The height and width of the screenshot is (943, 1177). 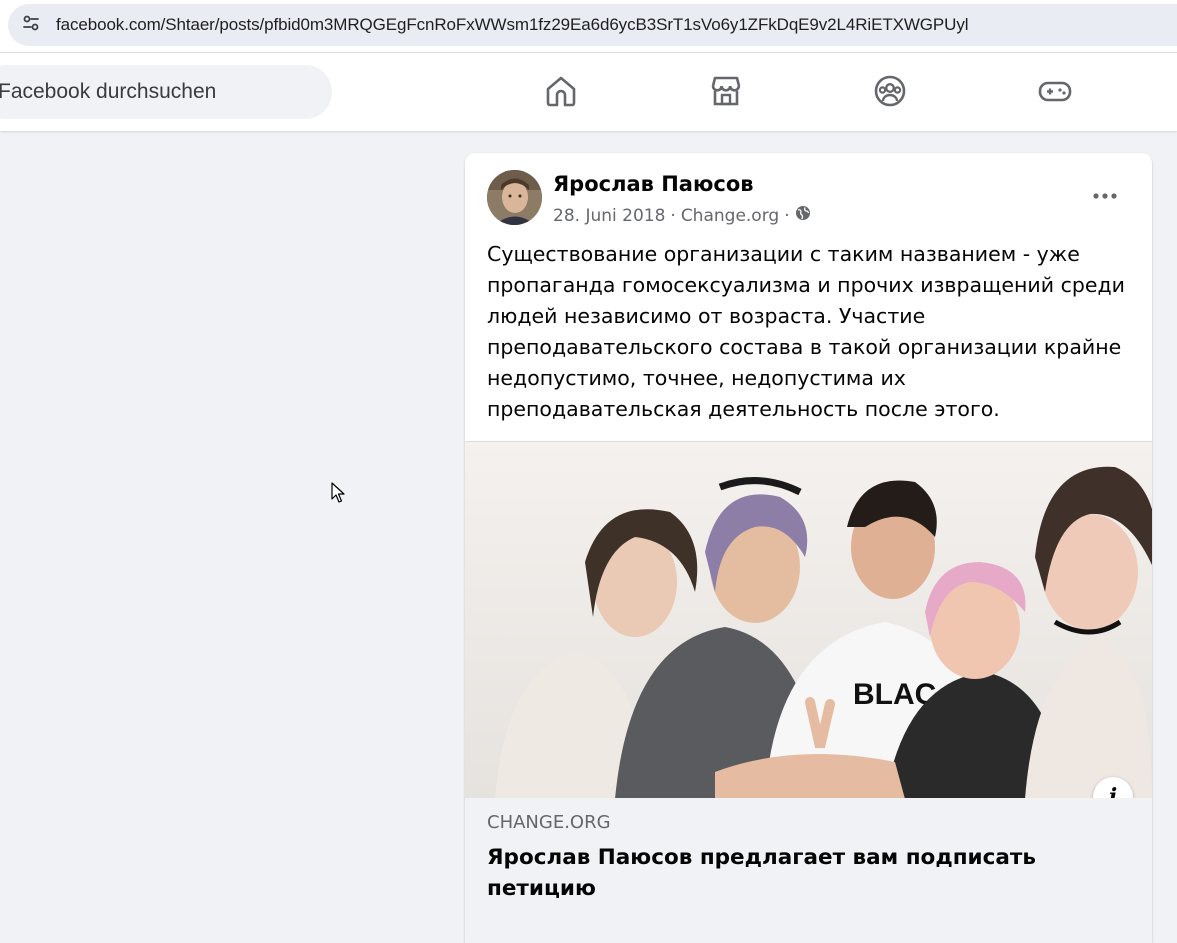 I want to click on nav-home-button, so click(x=561, y=93).